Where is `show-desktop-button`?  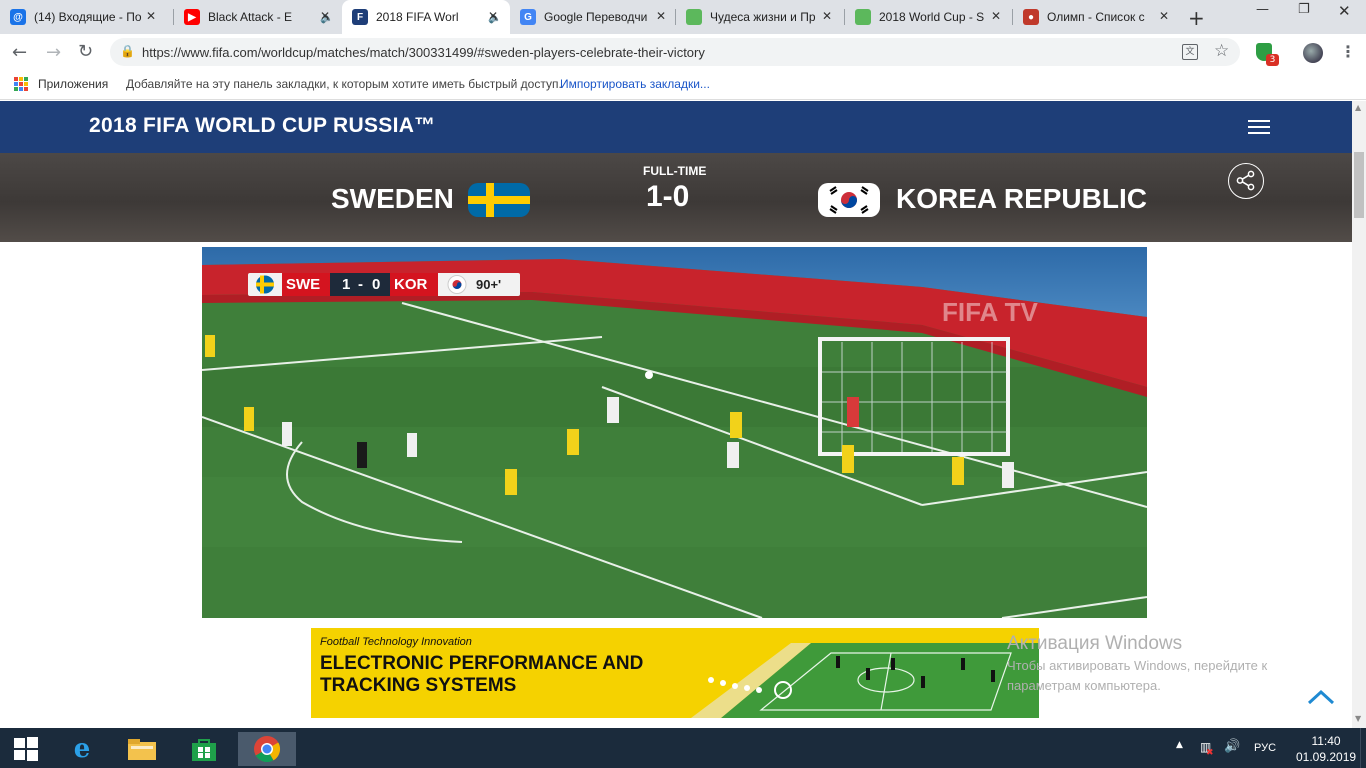
show-desktop-button is located at coordinates (1363, 748).